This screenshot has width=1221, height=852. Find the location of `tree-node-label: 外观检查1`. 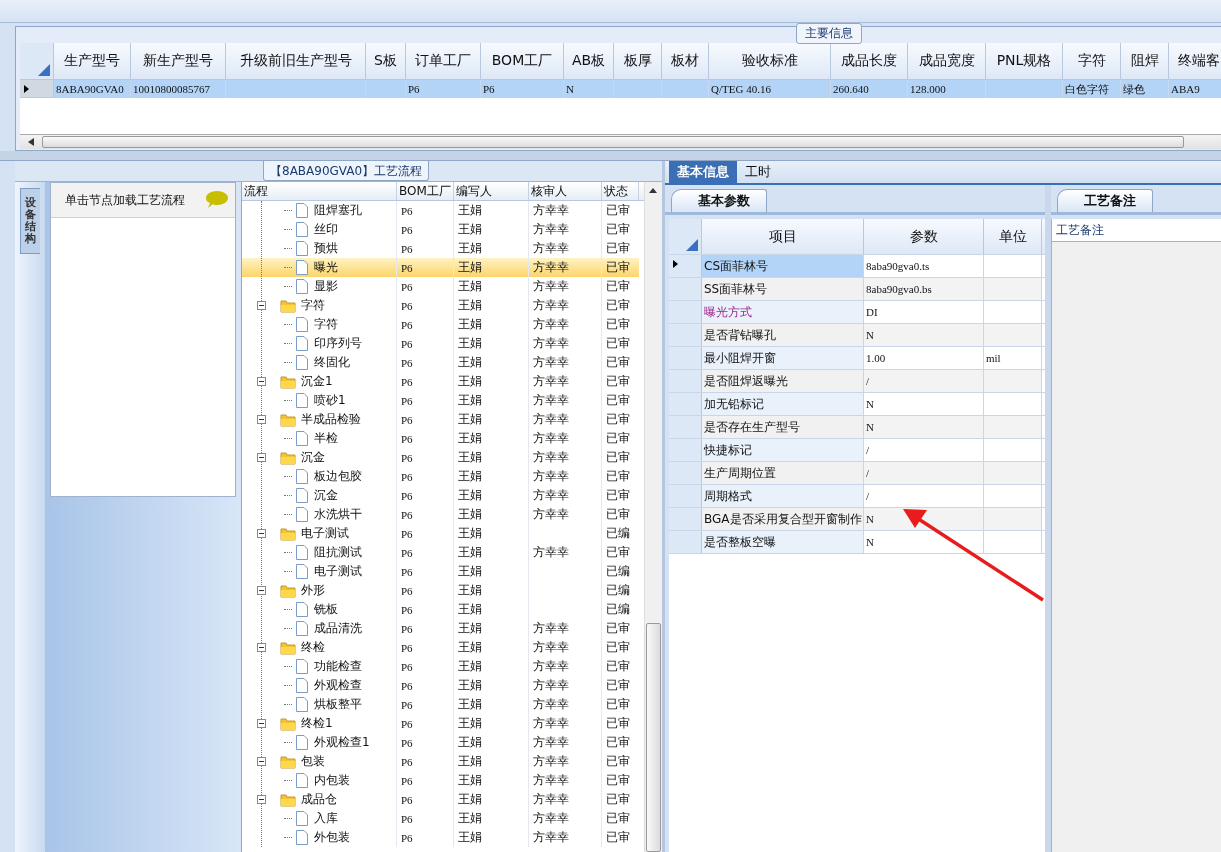

tree-node-label: 外观检查1 is located at coordinates (342, 742).